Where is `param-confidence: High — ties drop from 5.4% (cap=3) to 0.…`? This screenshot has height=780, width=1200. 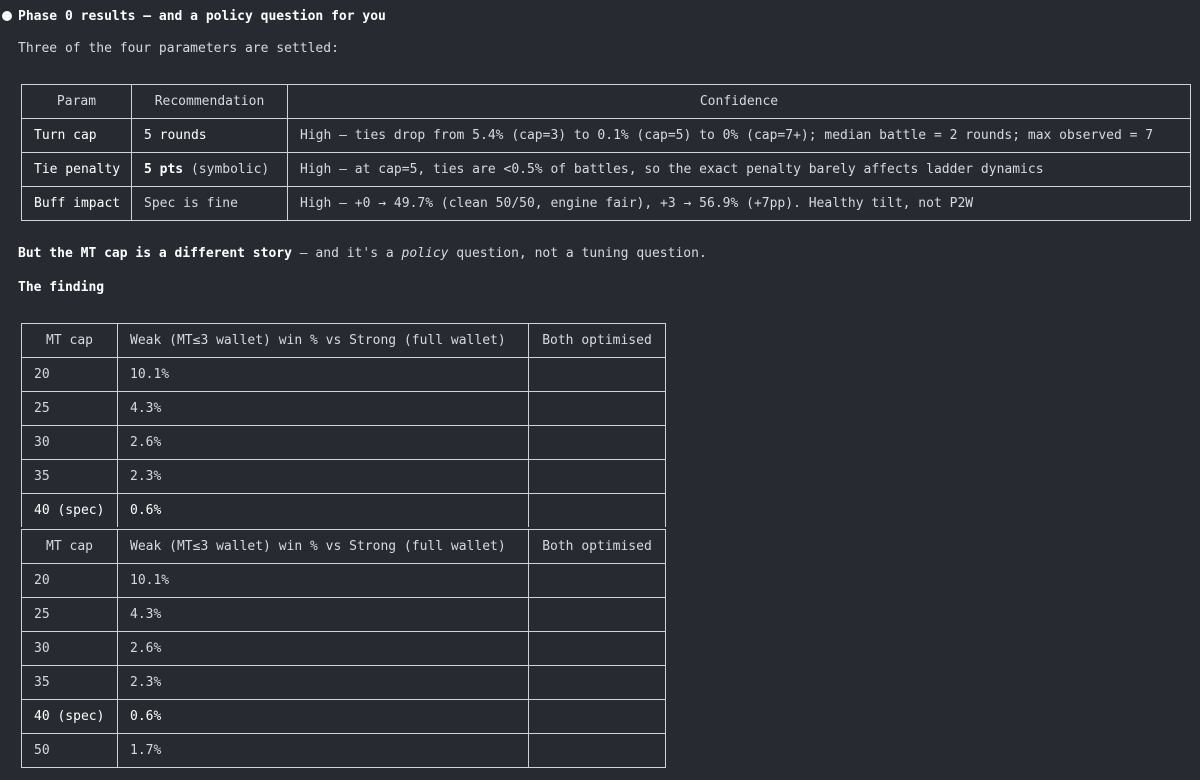 param-confidence: High — ties drop from 5.4% (cap=3) to 0.… is located at coordinates (739, 135).